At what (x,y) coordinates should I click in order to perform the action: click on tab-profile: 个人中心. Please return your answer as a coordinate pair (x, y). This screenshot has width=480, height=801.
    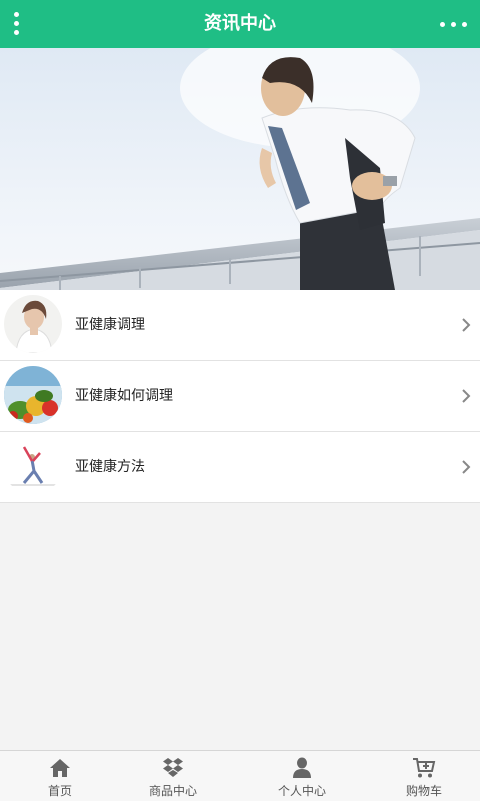
    Looking at the image, I should click on (302, 776).